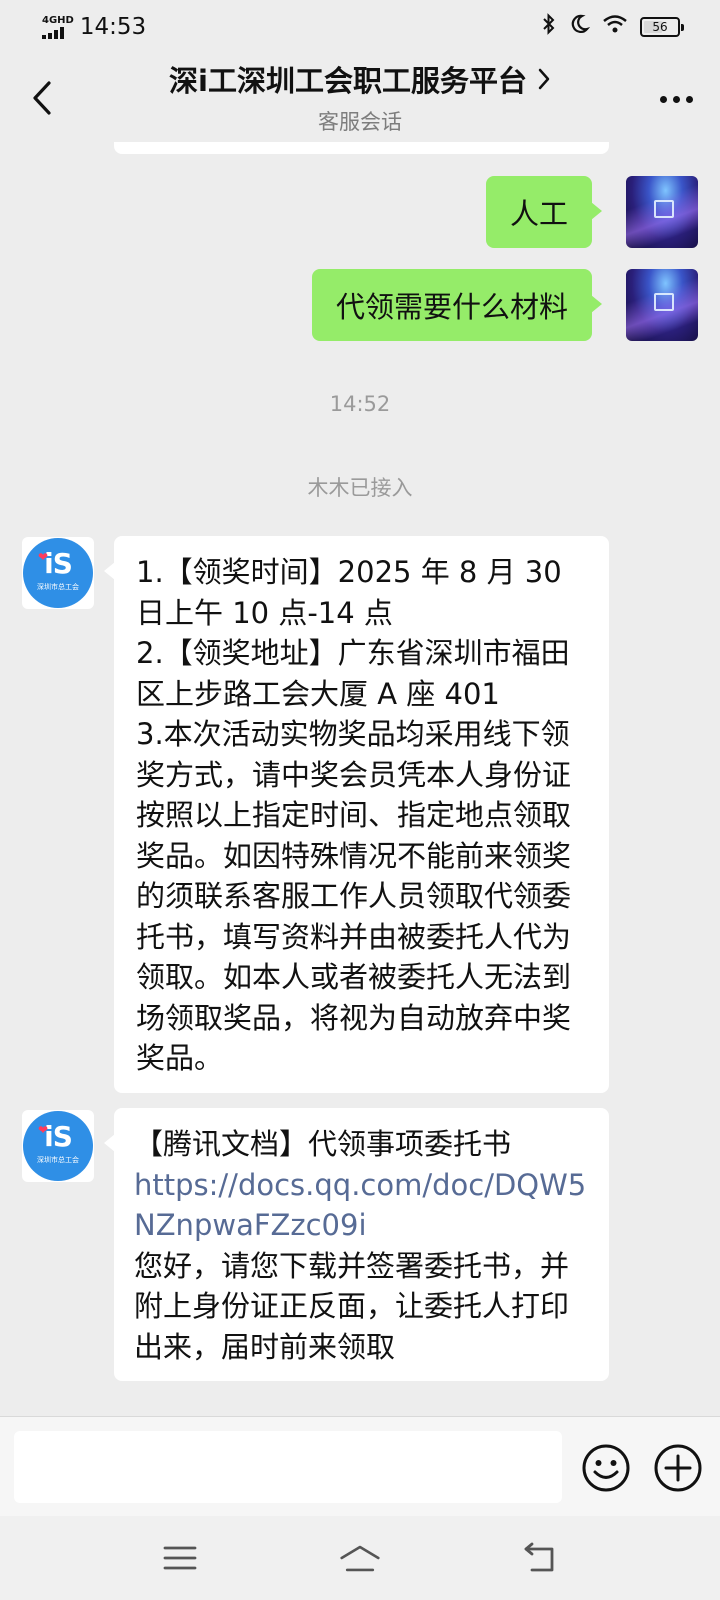 The width and height of the screenshot is (720, 1600). I want to click on more-functions-button, so click(678, 1468).